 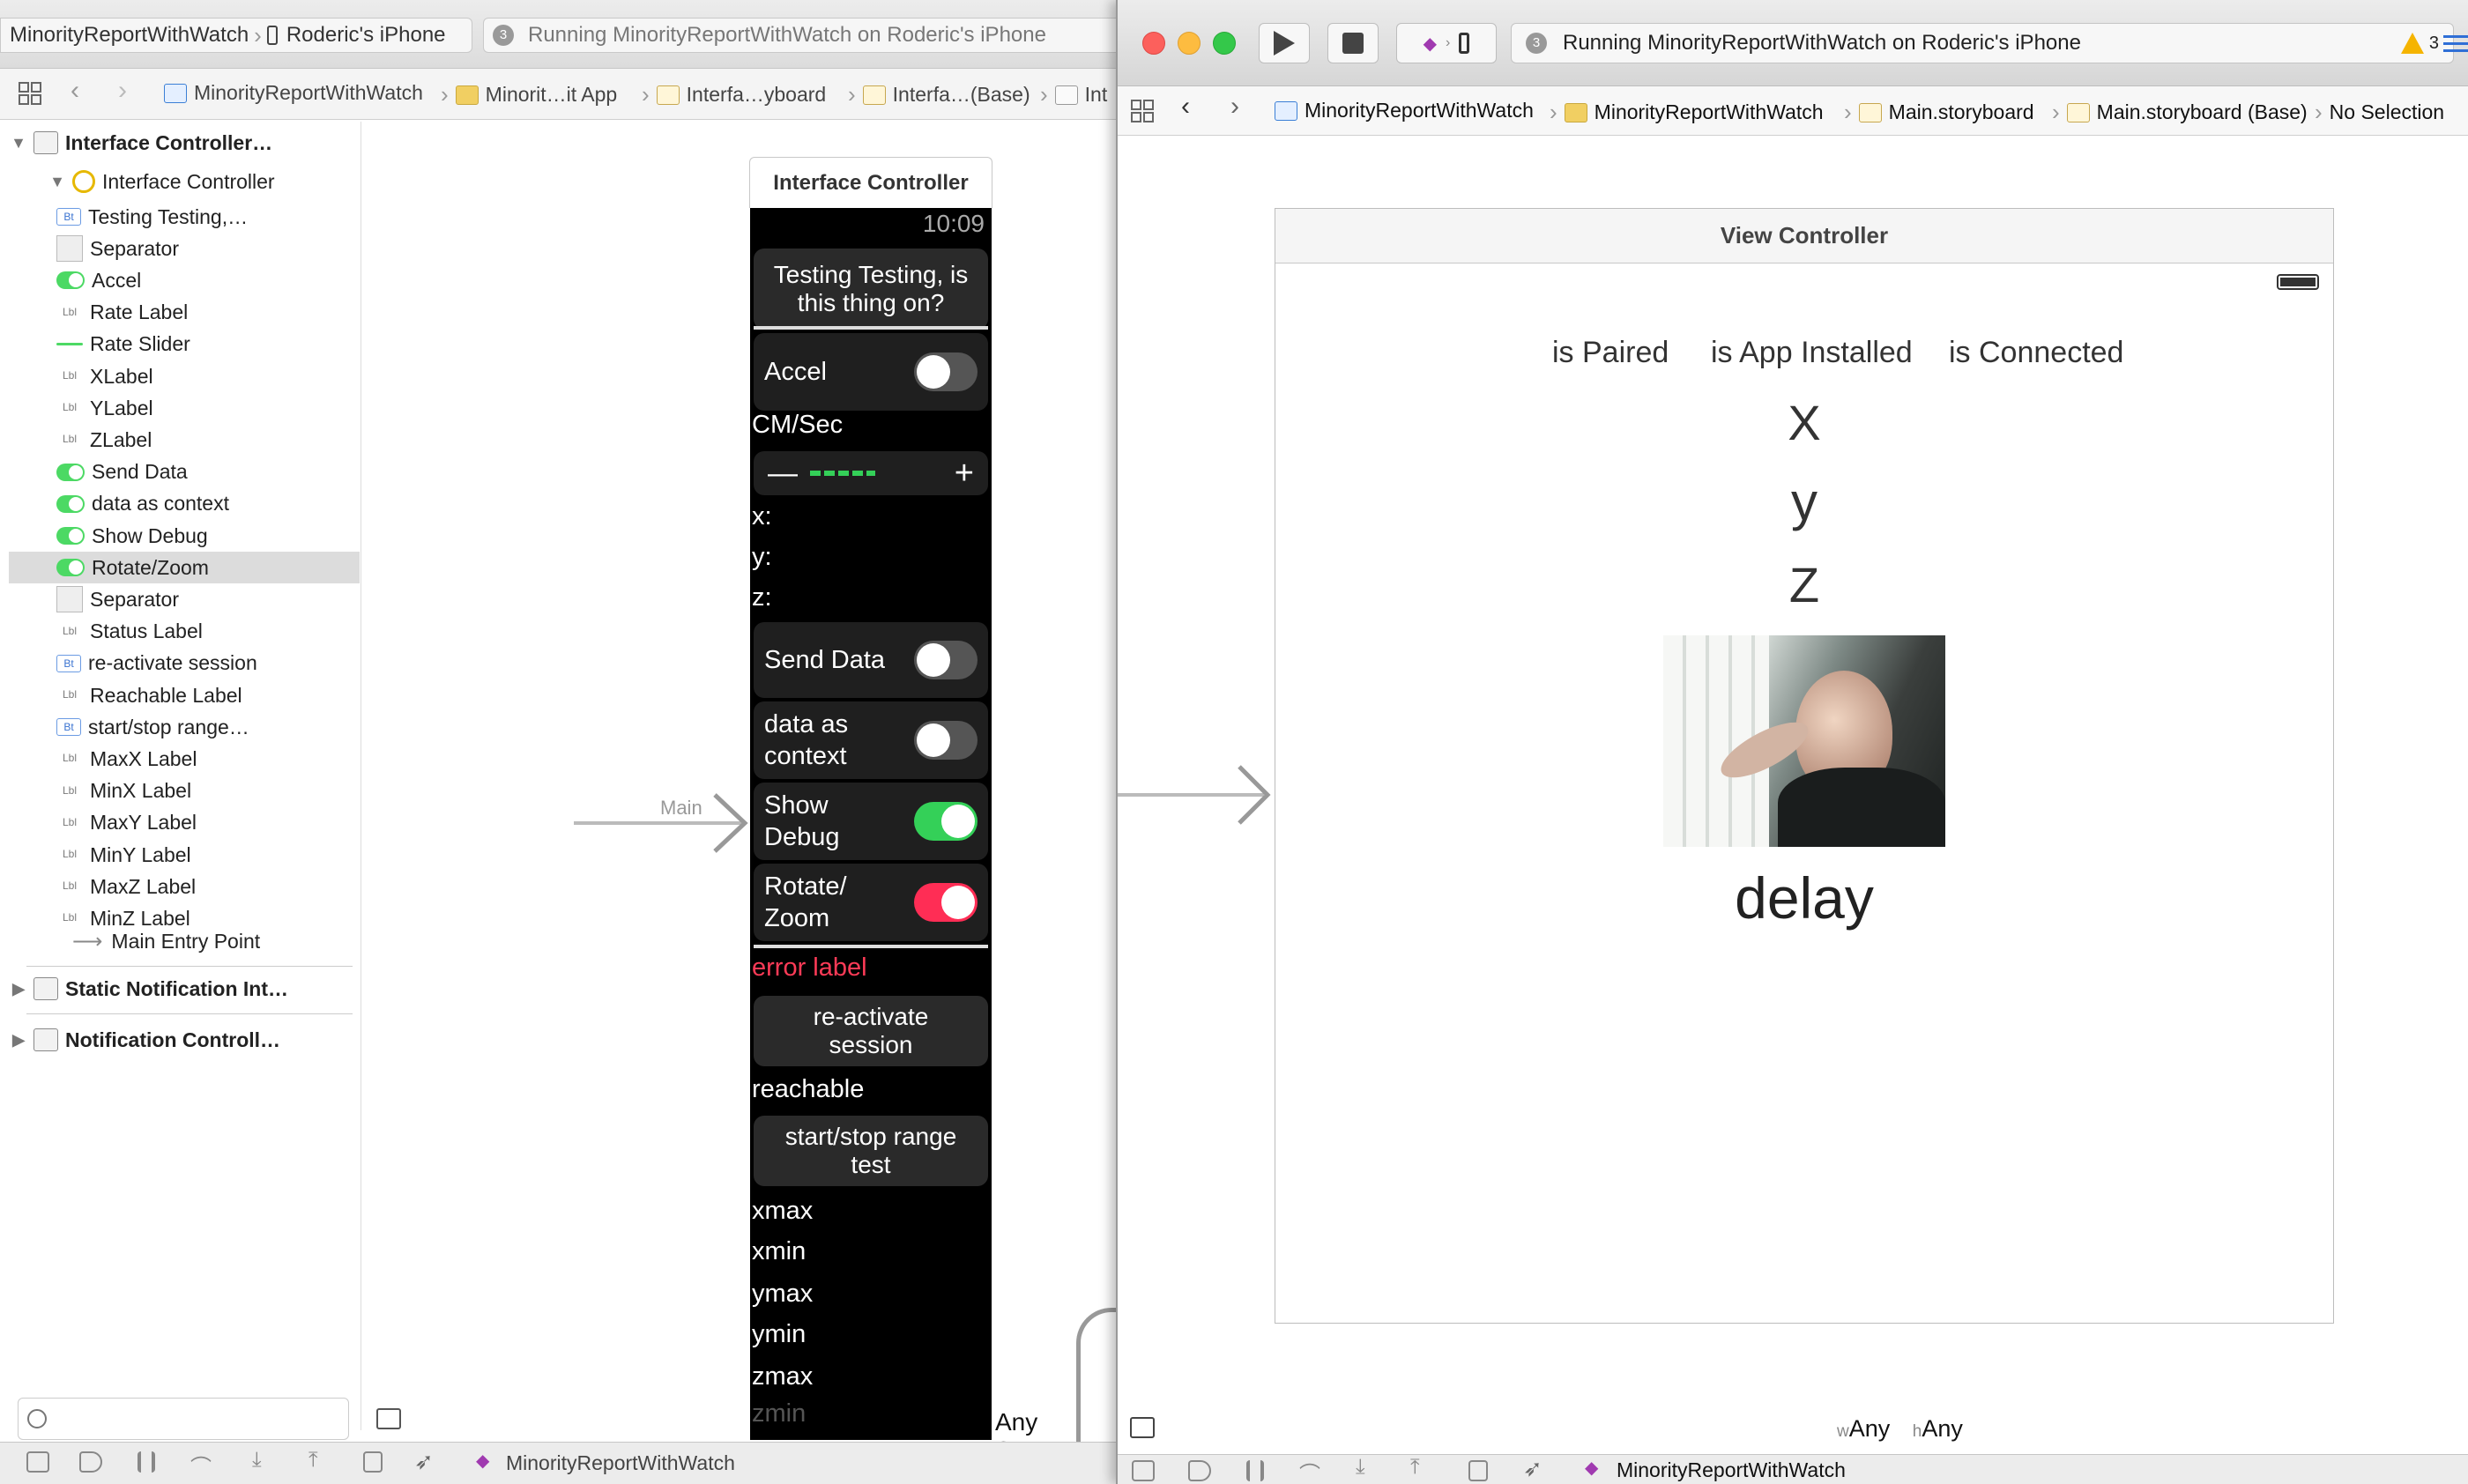 I want to click on stop-button, so click(x=1353, y=43).